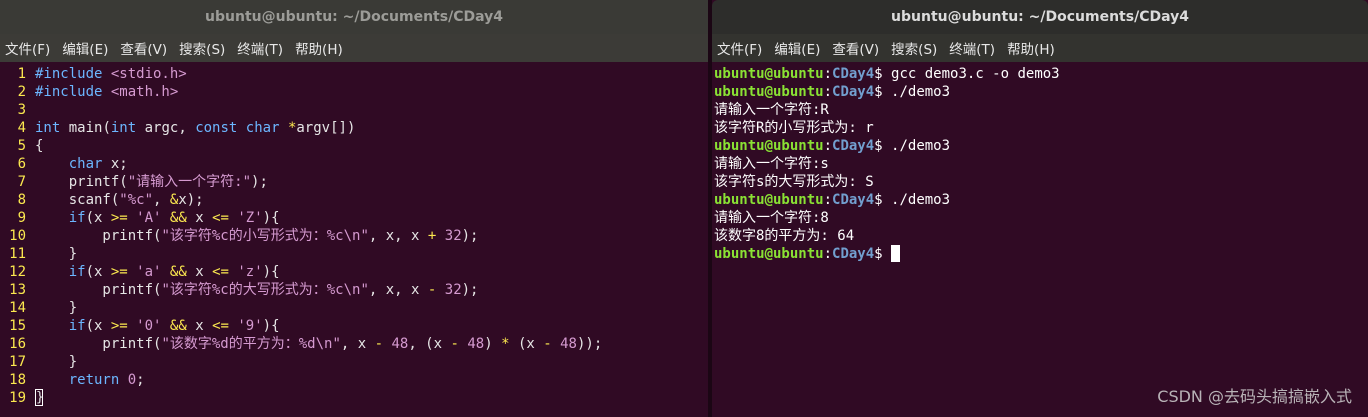  I want to click on code-token: -, so click(379, 344).